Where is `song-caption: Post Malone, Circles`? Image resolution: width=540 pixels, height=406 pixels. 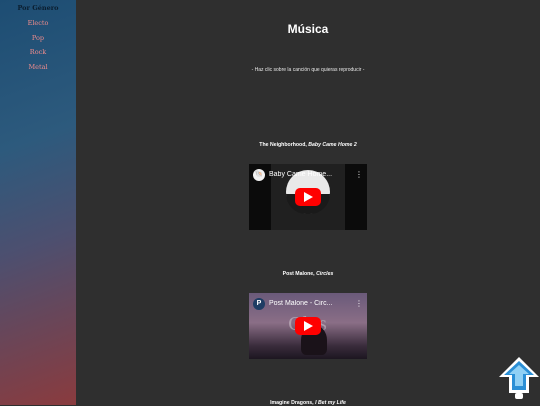 song-caption: Post Malone, Circles is located at coordinates (308, 274).